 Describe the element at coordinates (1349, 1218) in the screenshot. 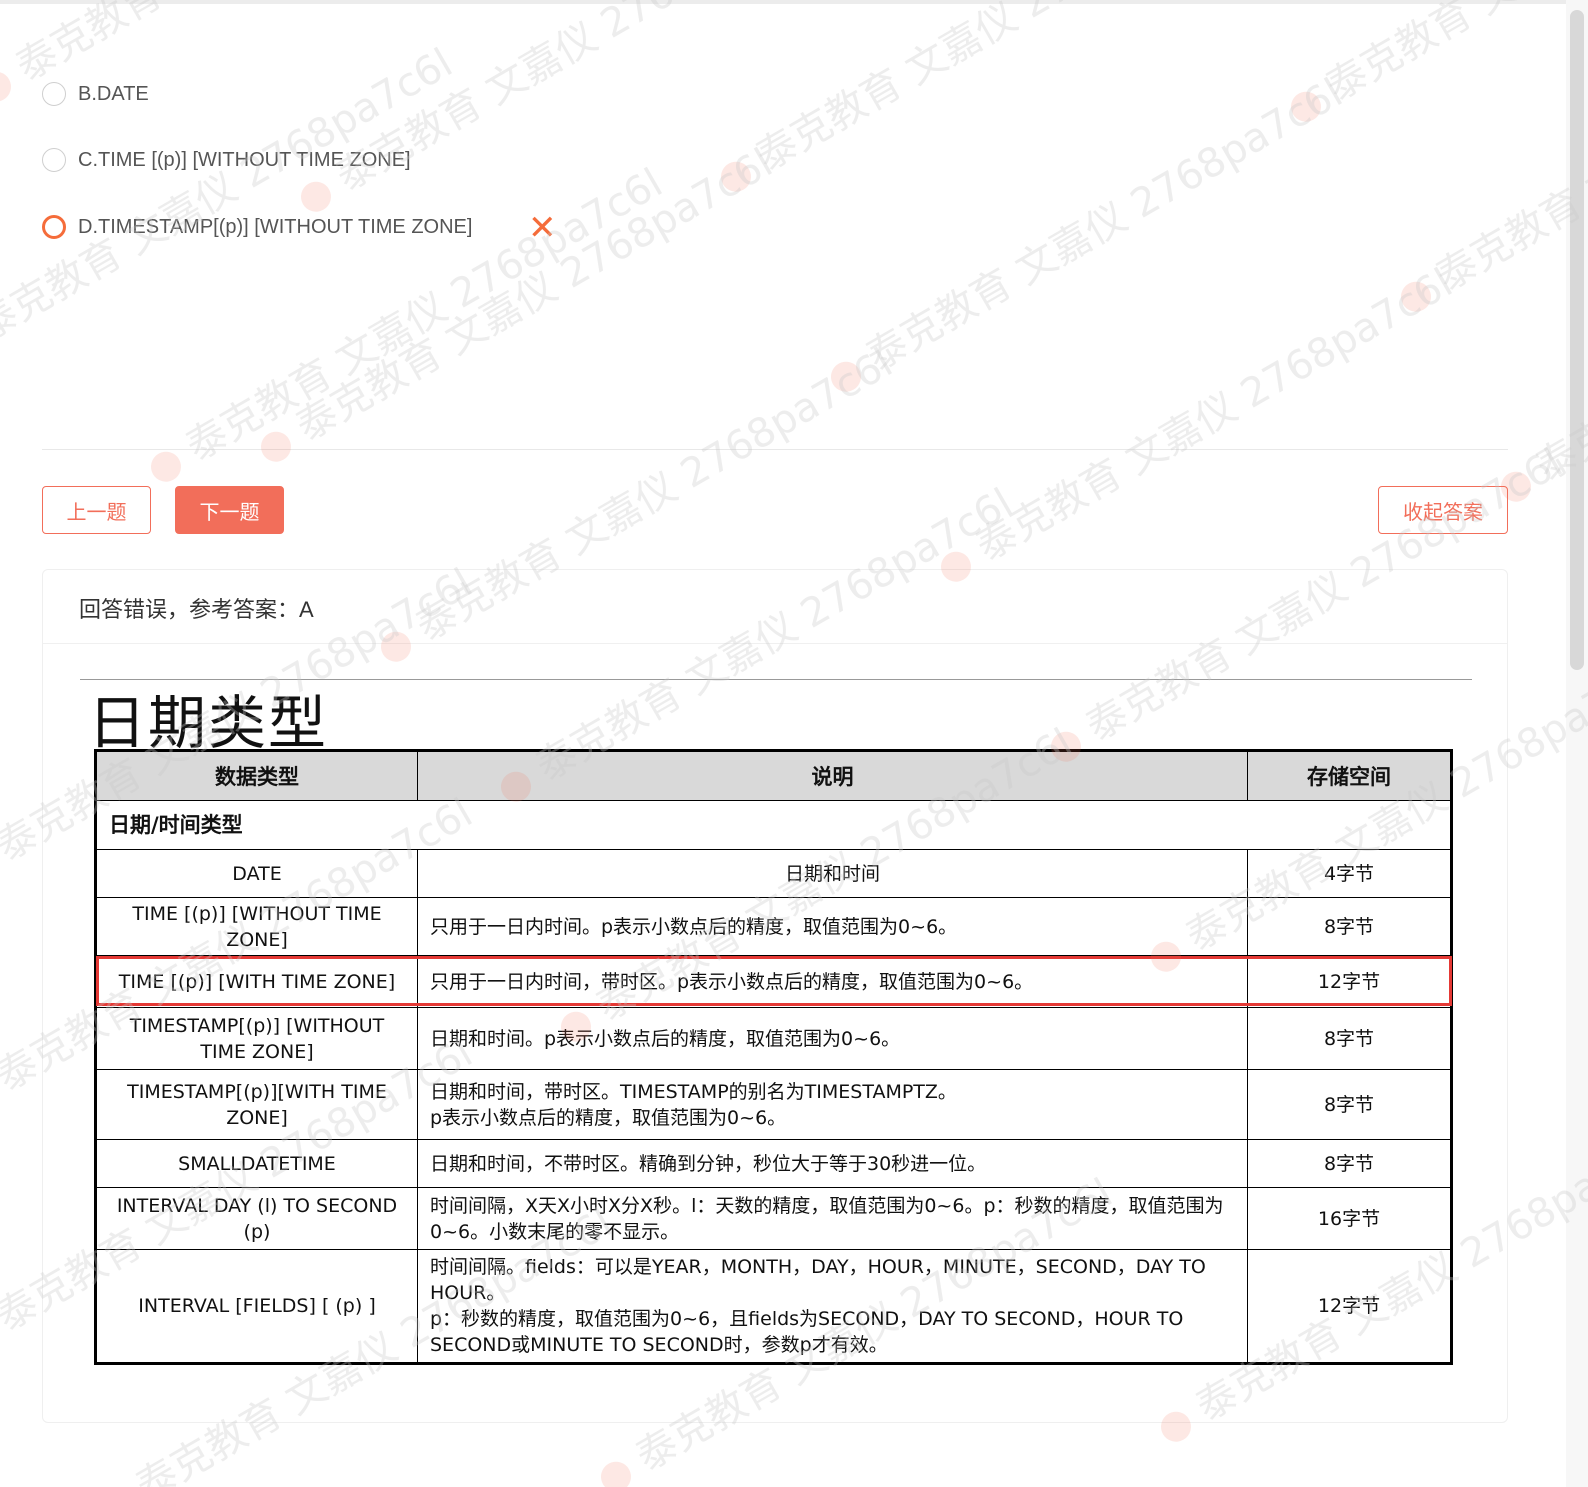

I see `size-cell: 16字节` at that location.